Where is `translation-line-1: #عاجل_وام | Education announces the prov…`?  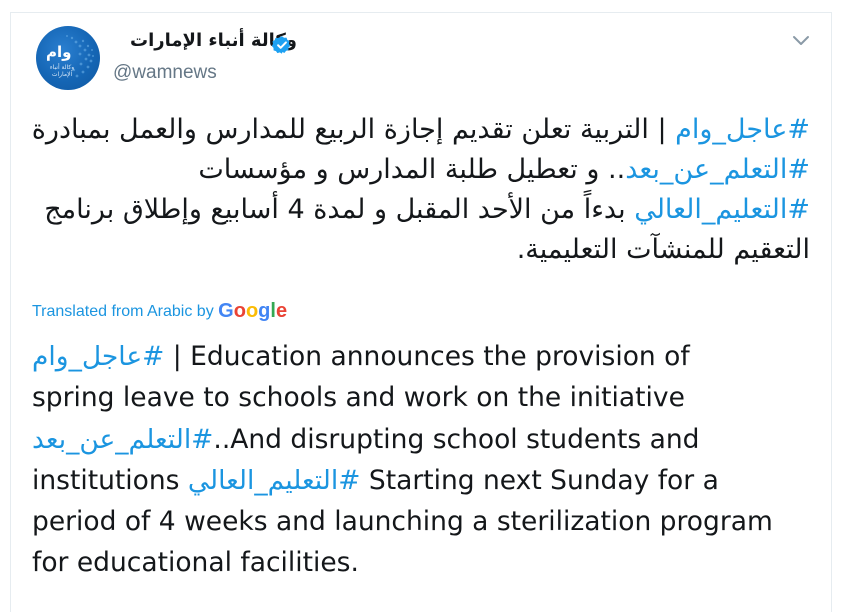 translation-line-1: #عاجل_وام | Education announces the prov… is located at coordinates (361, 356).